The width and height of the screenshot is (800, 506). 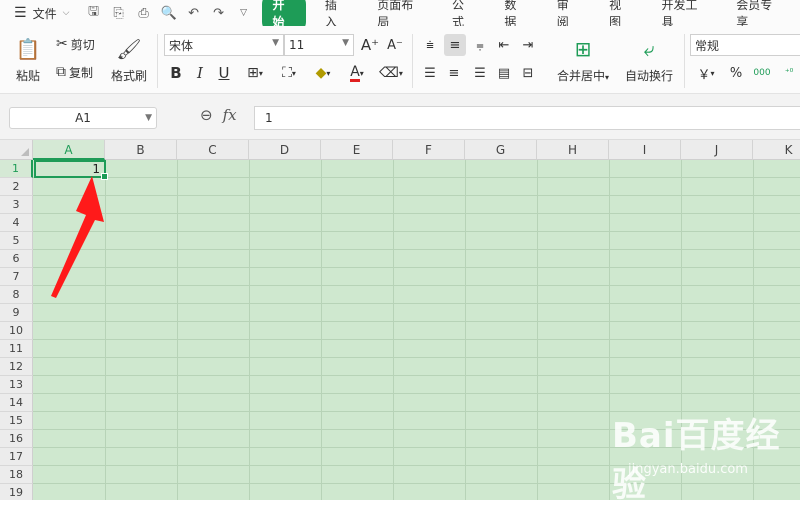 I want to click on undo-icon: ↶, so click(x=194, y=13).